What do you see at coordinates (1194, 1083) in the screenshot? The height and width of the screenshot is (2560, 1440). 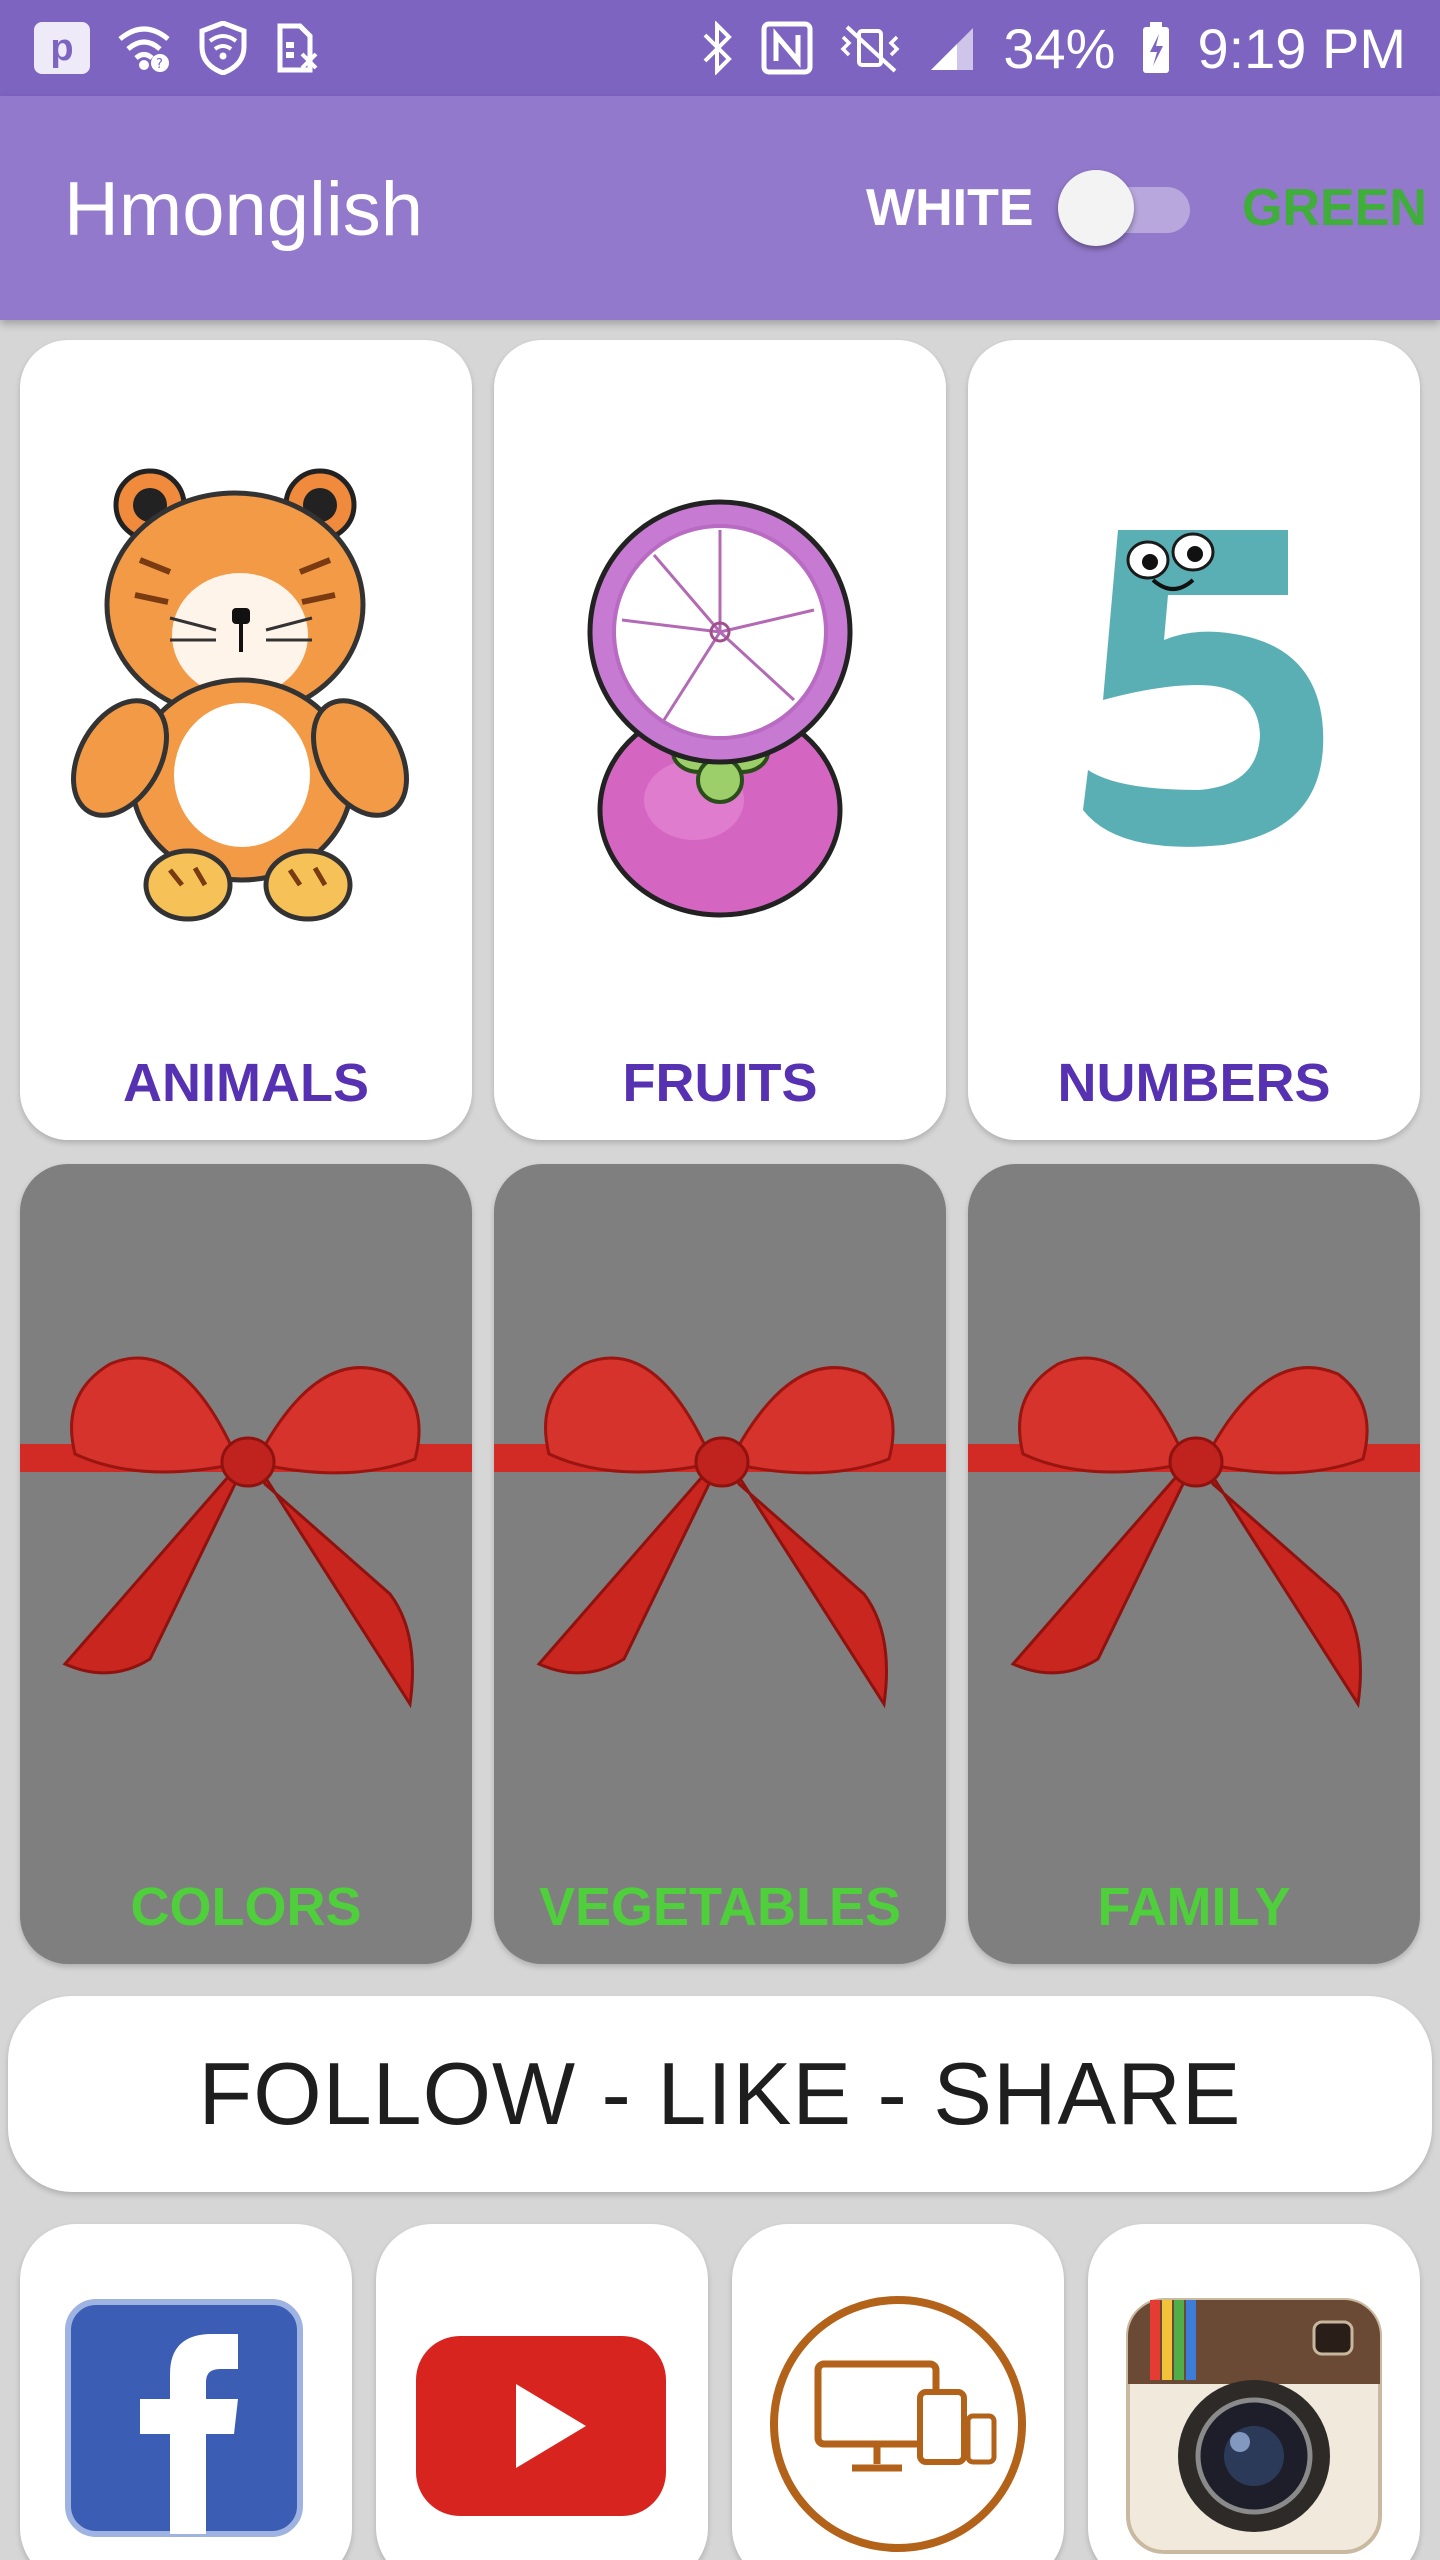 I see `category-label: NUMBERS` at bounding box center [1194, 1083].